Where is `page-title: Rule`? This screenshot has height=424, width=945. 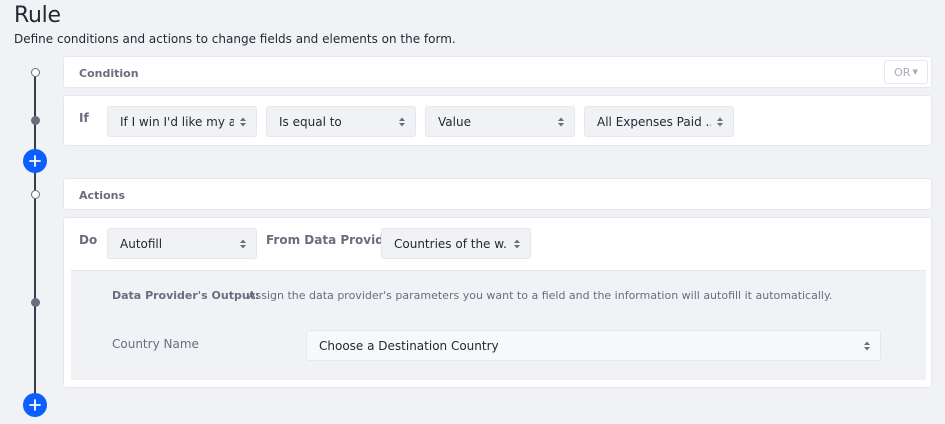 page-title: Rule is located at coordinates (37, 15).